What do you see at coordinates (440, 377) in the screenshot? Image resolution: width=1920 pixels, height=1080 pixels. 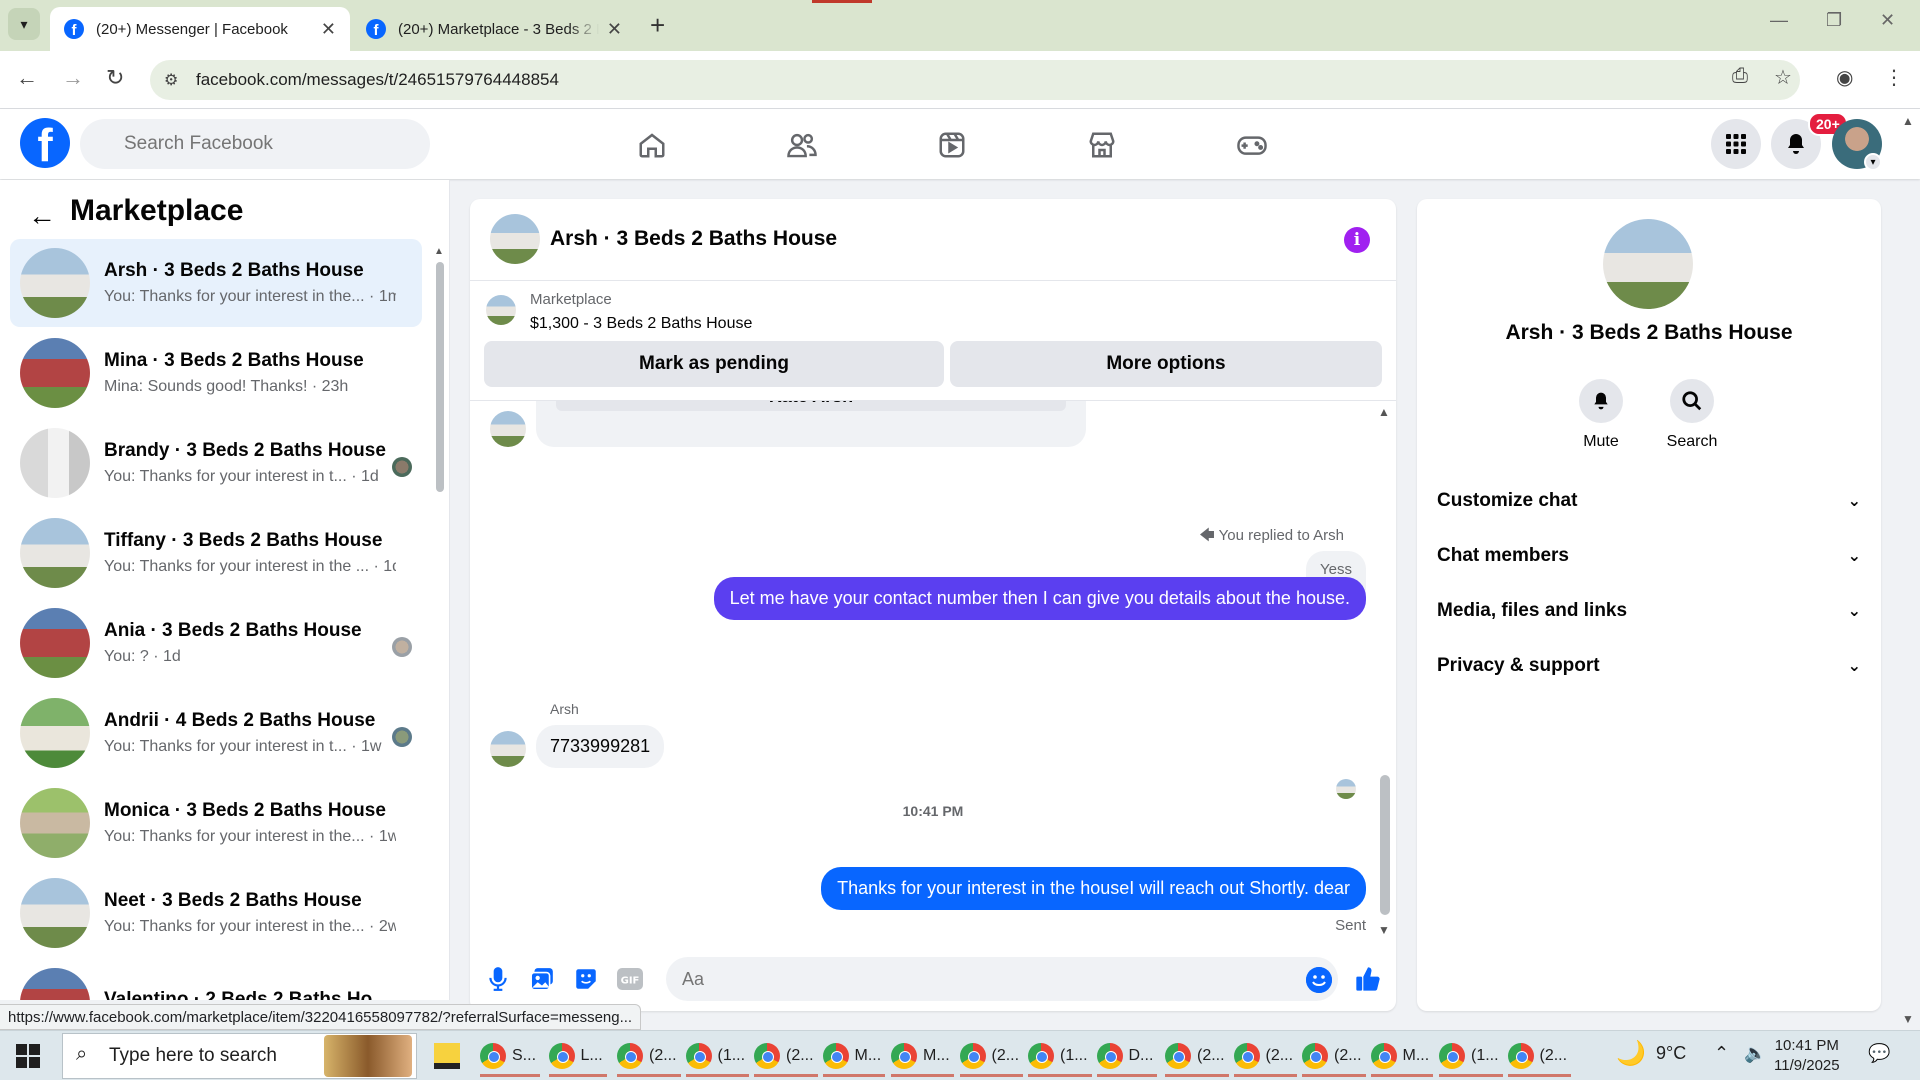 I see `sidebar-scrollbar` at bounding box center [440, 377].